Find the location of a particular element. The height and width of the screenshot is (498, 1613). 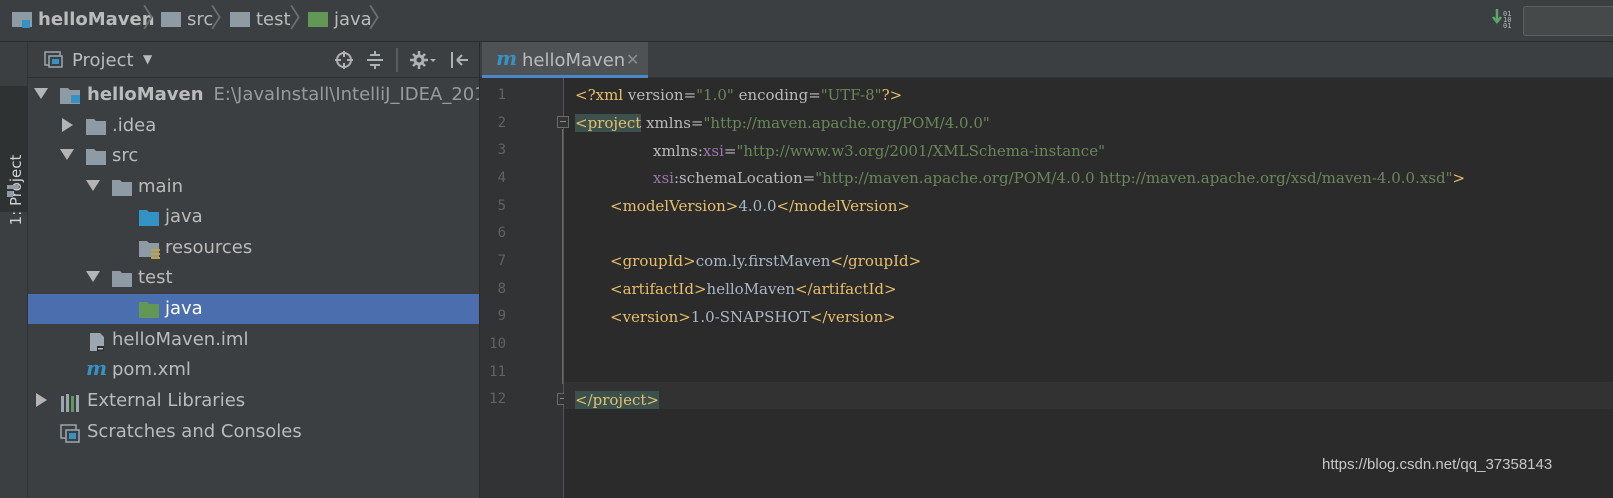

tree-item-label: pom.xml is located at coordinates (151, 369).